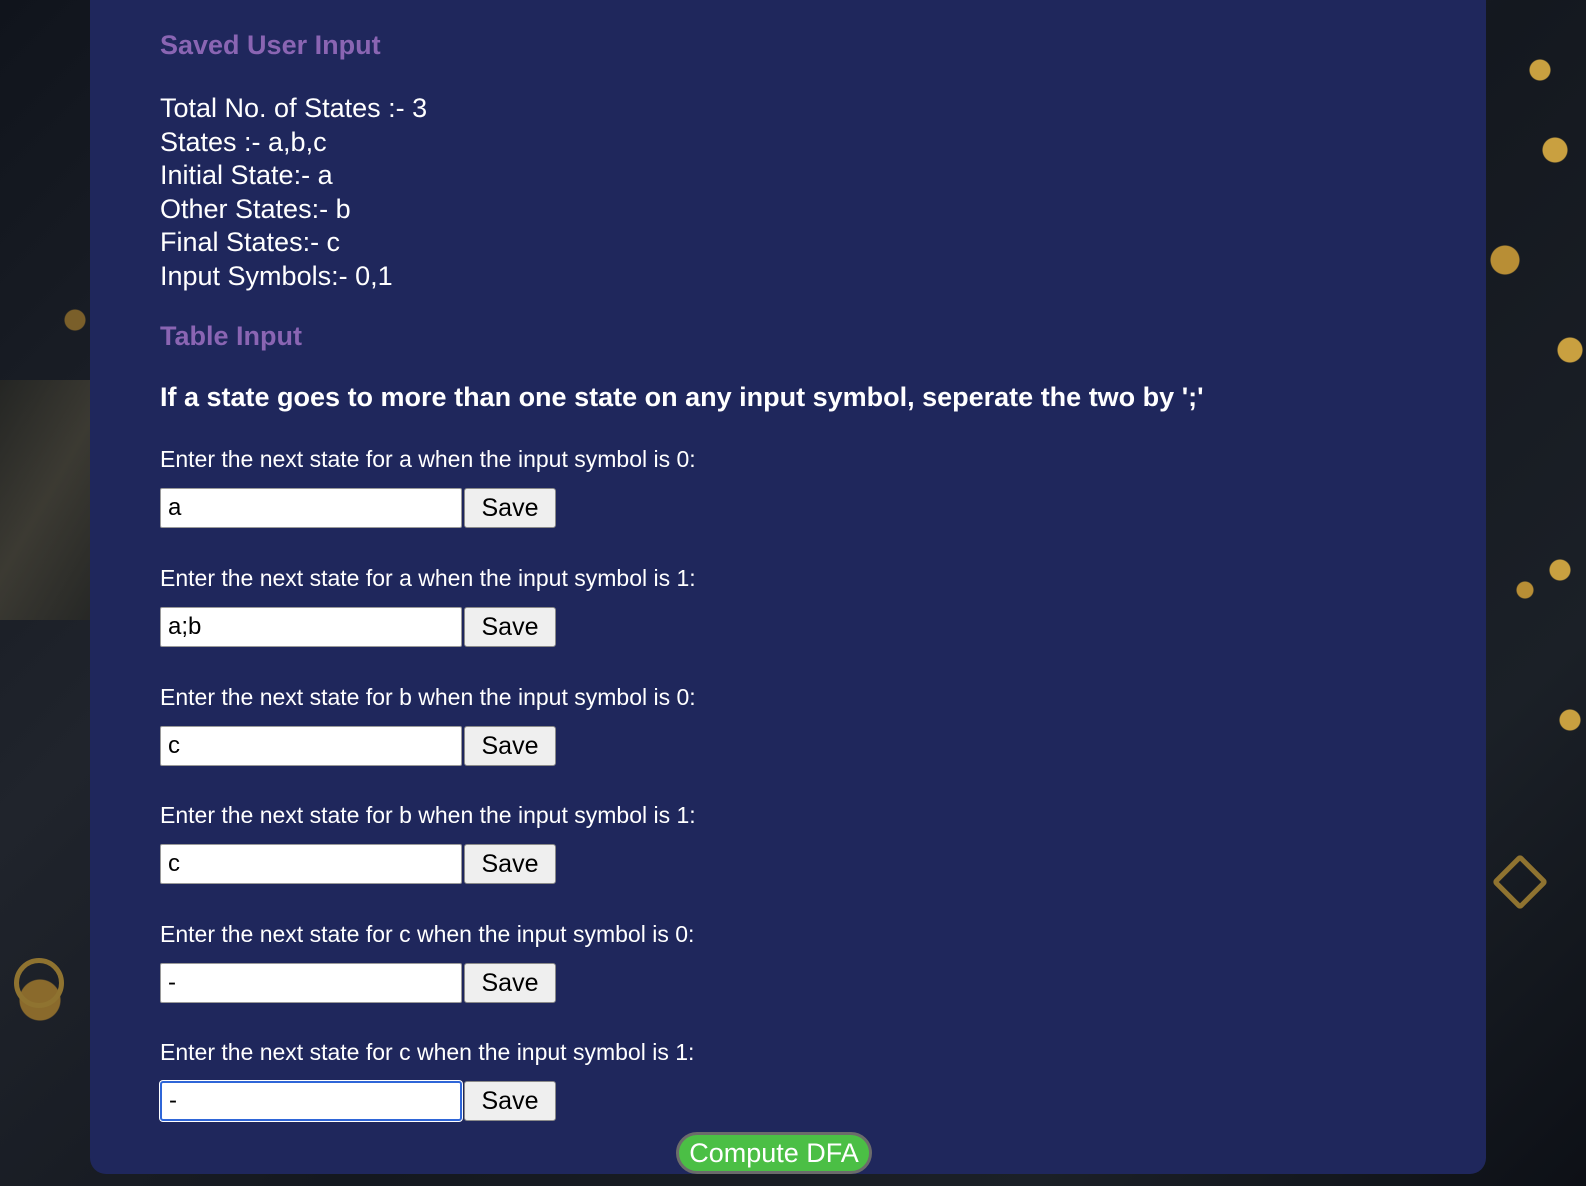  I want to click on background-circuit-board, so click(45, 500).